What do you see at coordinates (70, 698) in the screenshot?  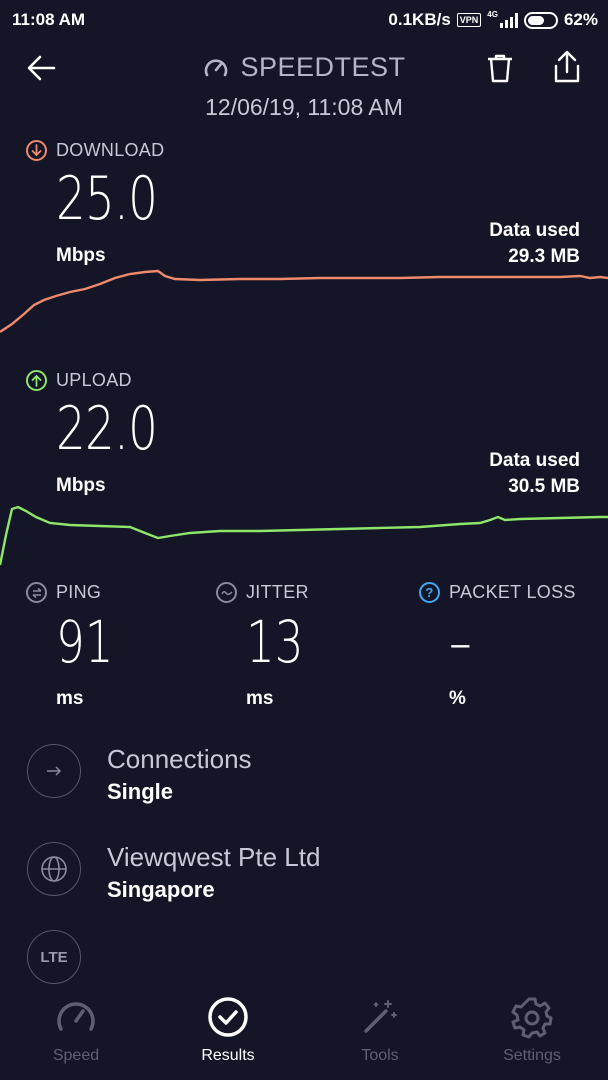 I see `ping-unit: ms` at bounding box center [70, 698].